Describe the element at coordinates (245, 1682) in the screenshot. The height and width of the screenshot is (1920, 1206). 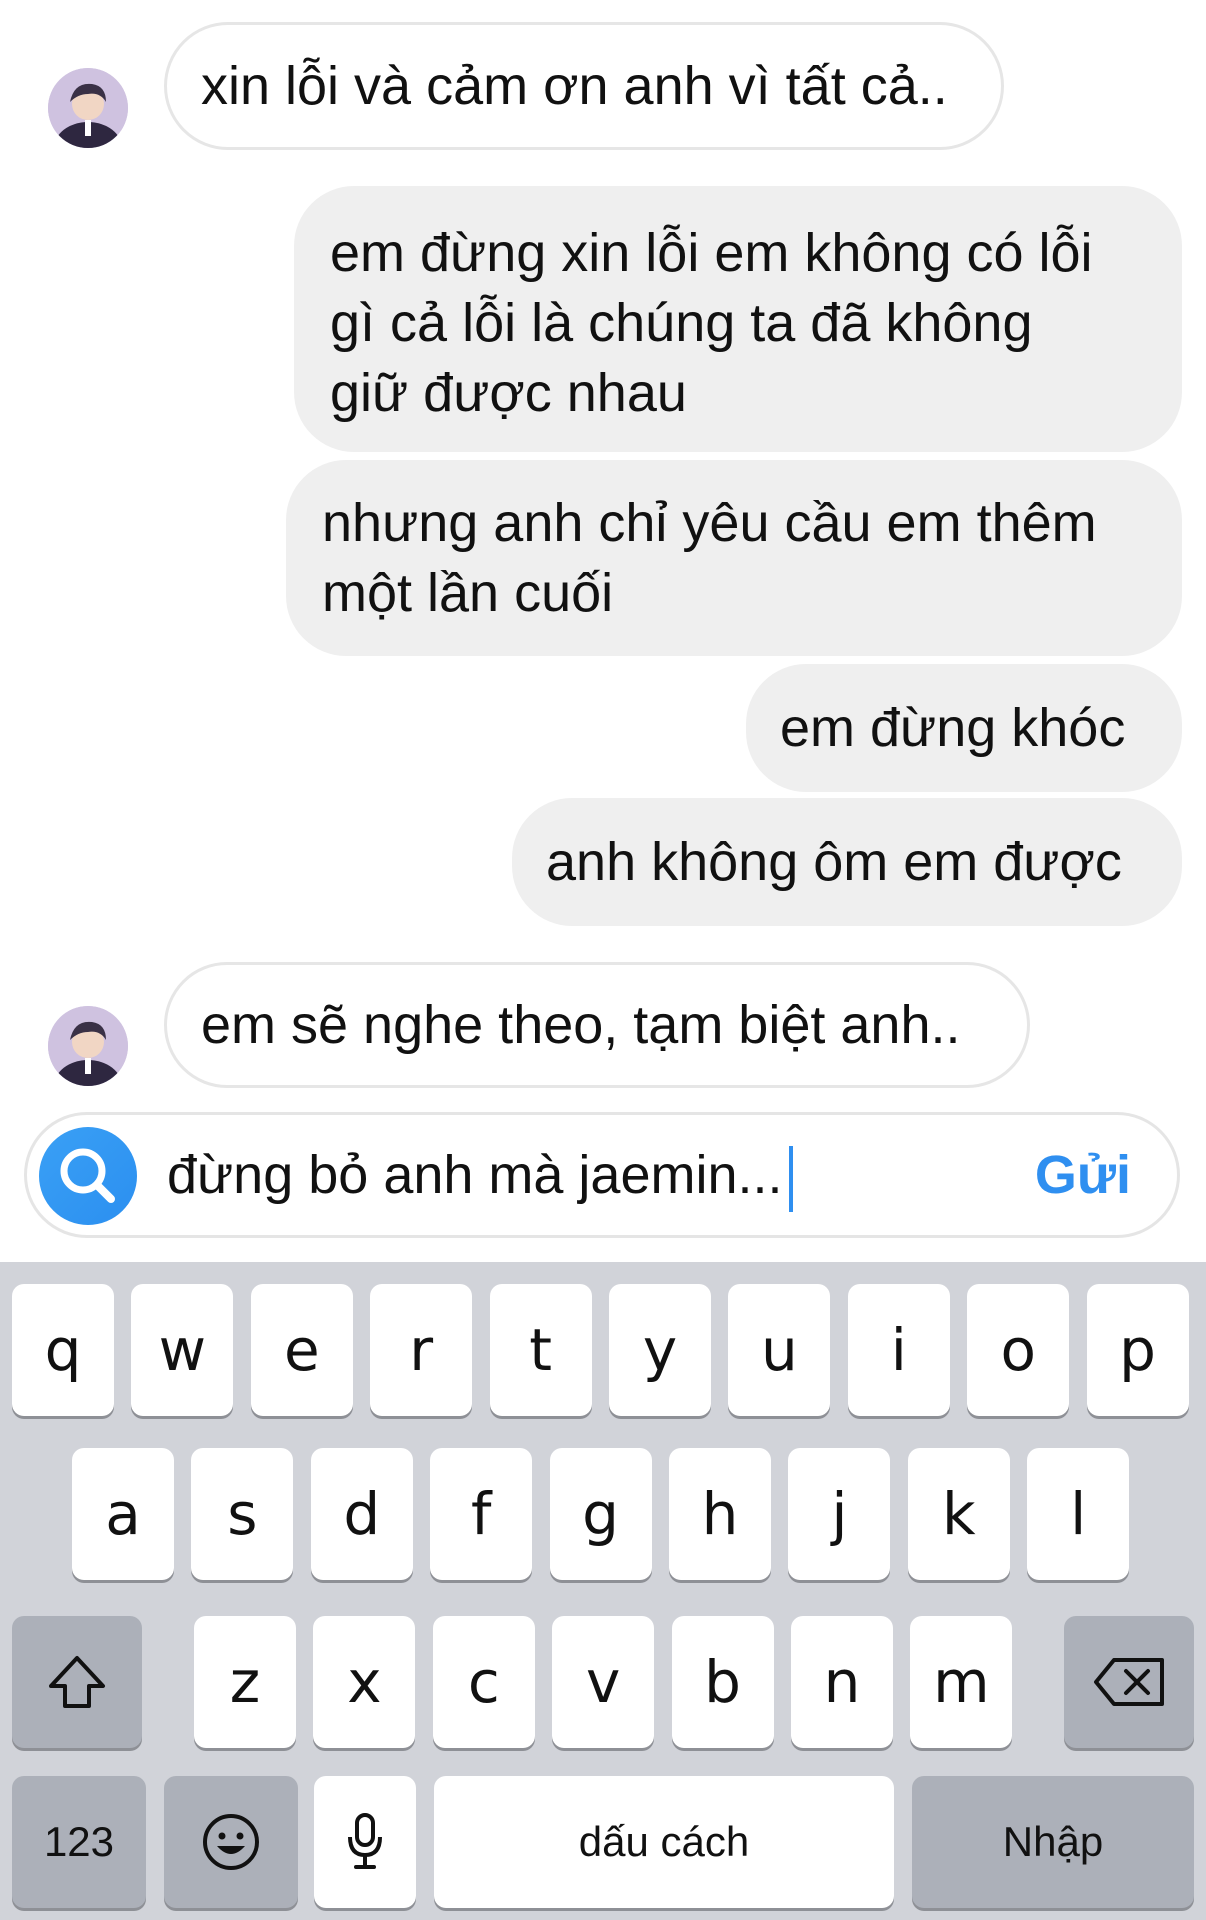
I see `key-z: z` at that location.